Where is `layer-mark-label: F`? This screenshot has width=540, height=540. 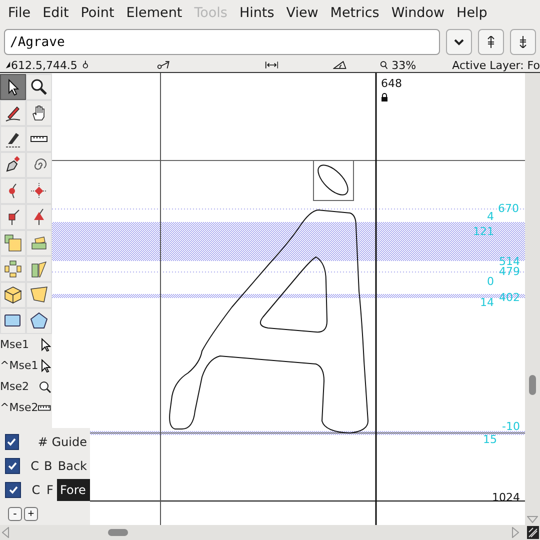 layer-mark-label: F is located at coordinates (50, 490).